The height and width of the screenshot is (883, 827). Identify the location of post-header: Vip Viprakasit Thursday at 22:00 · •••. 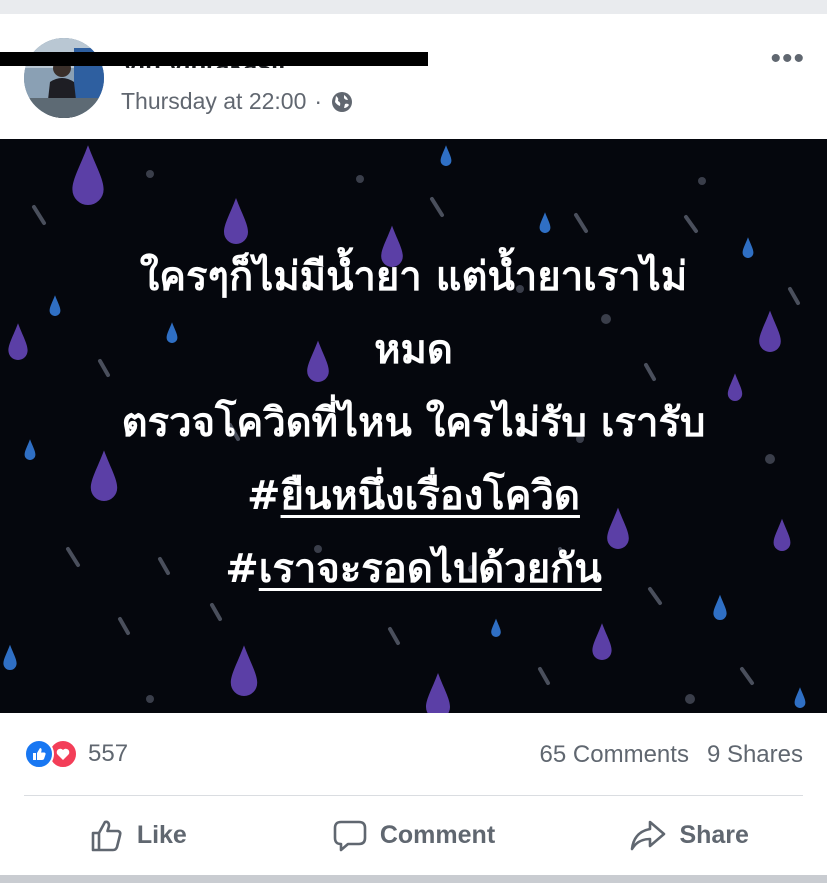
(413, 76).